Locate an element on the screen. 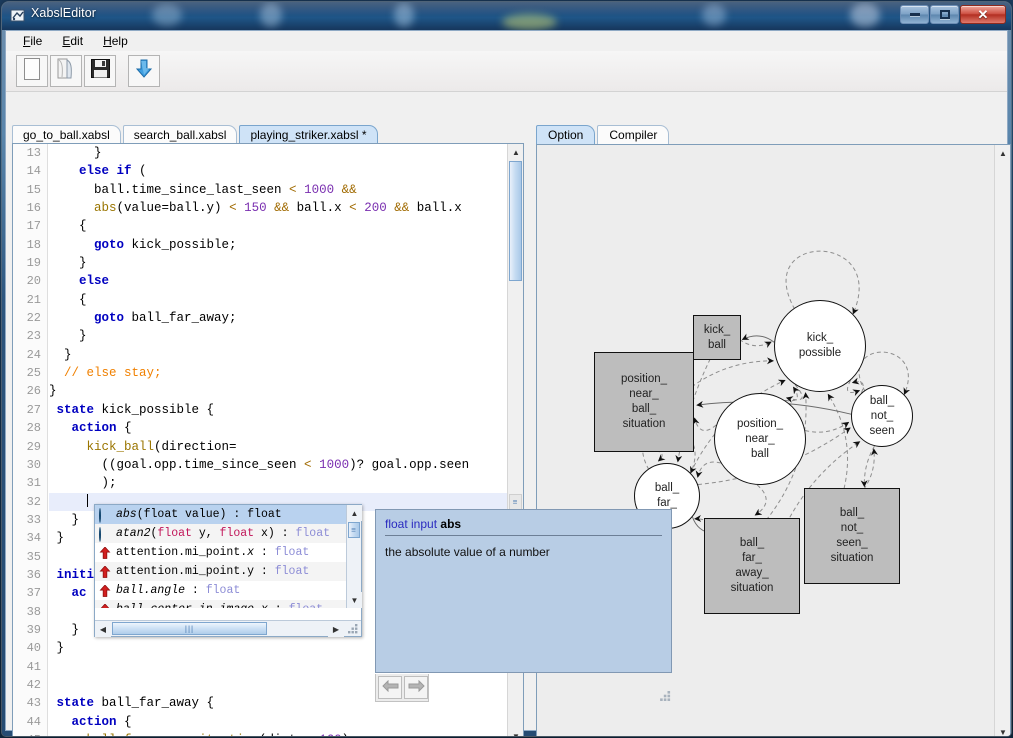 The height and width of the screenshot is (738, 1013). maximize-button is located at coordinates (944, 14).